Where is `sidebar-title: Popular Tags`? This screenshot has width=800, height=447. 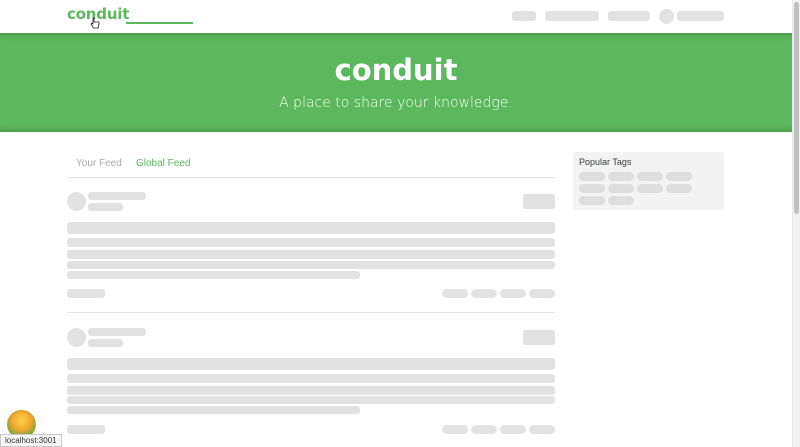 sidebar-title: Popular Tags is located at coordinates (605, 162).